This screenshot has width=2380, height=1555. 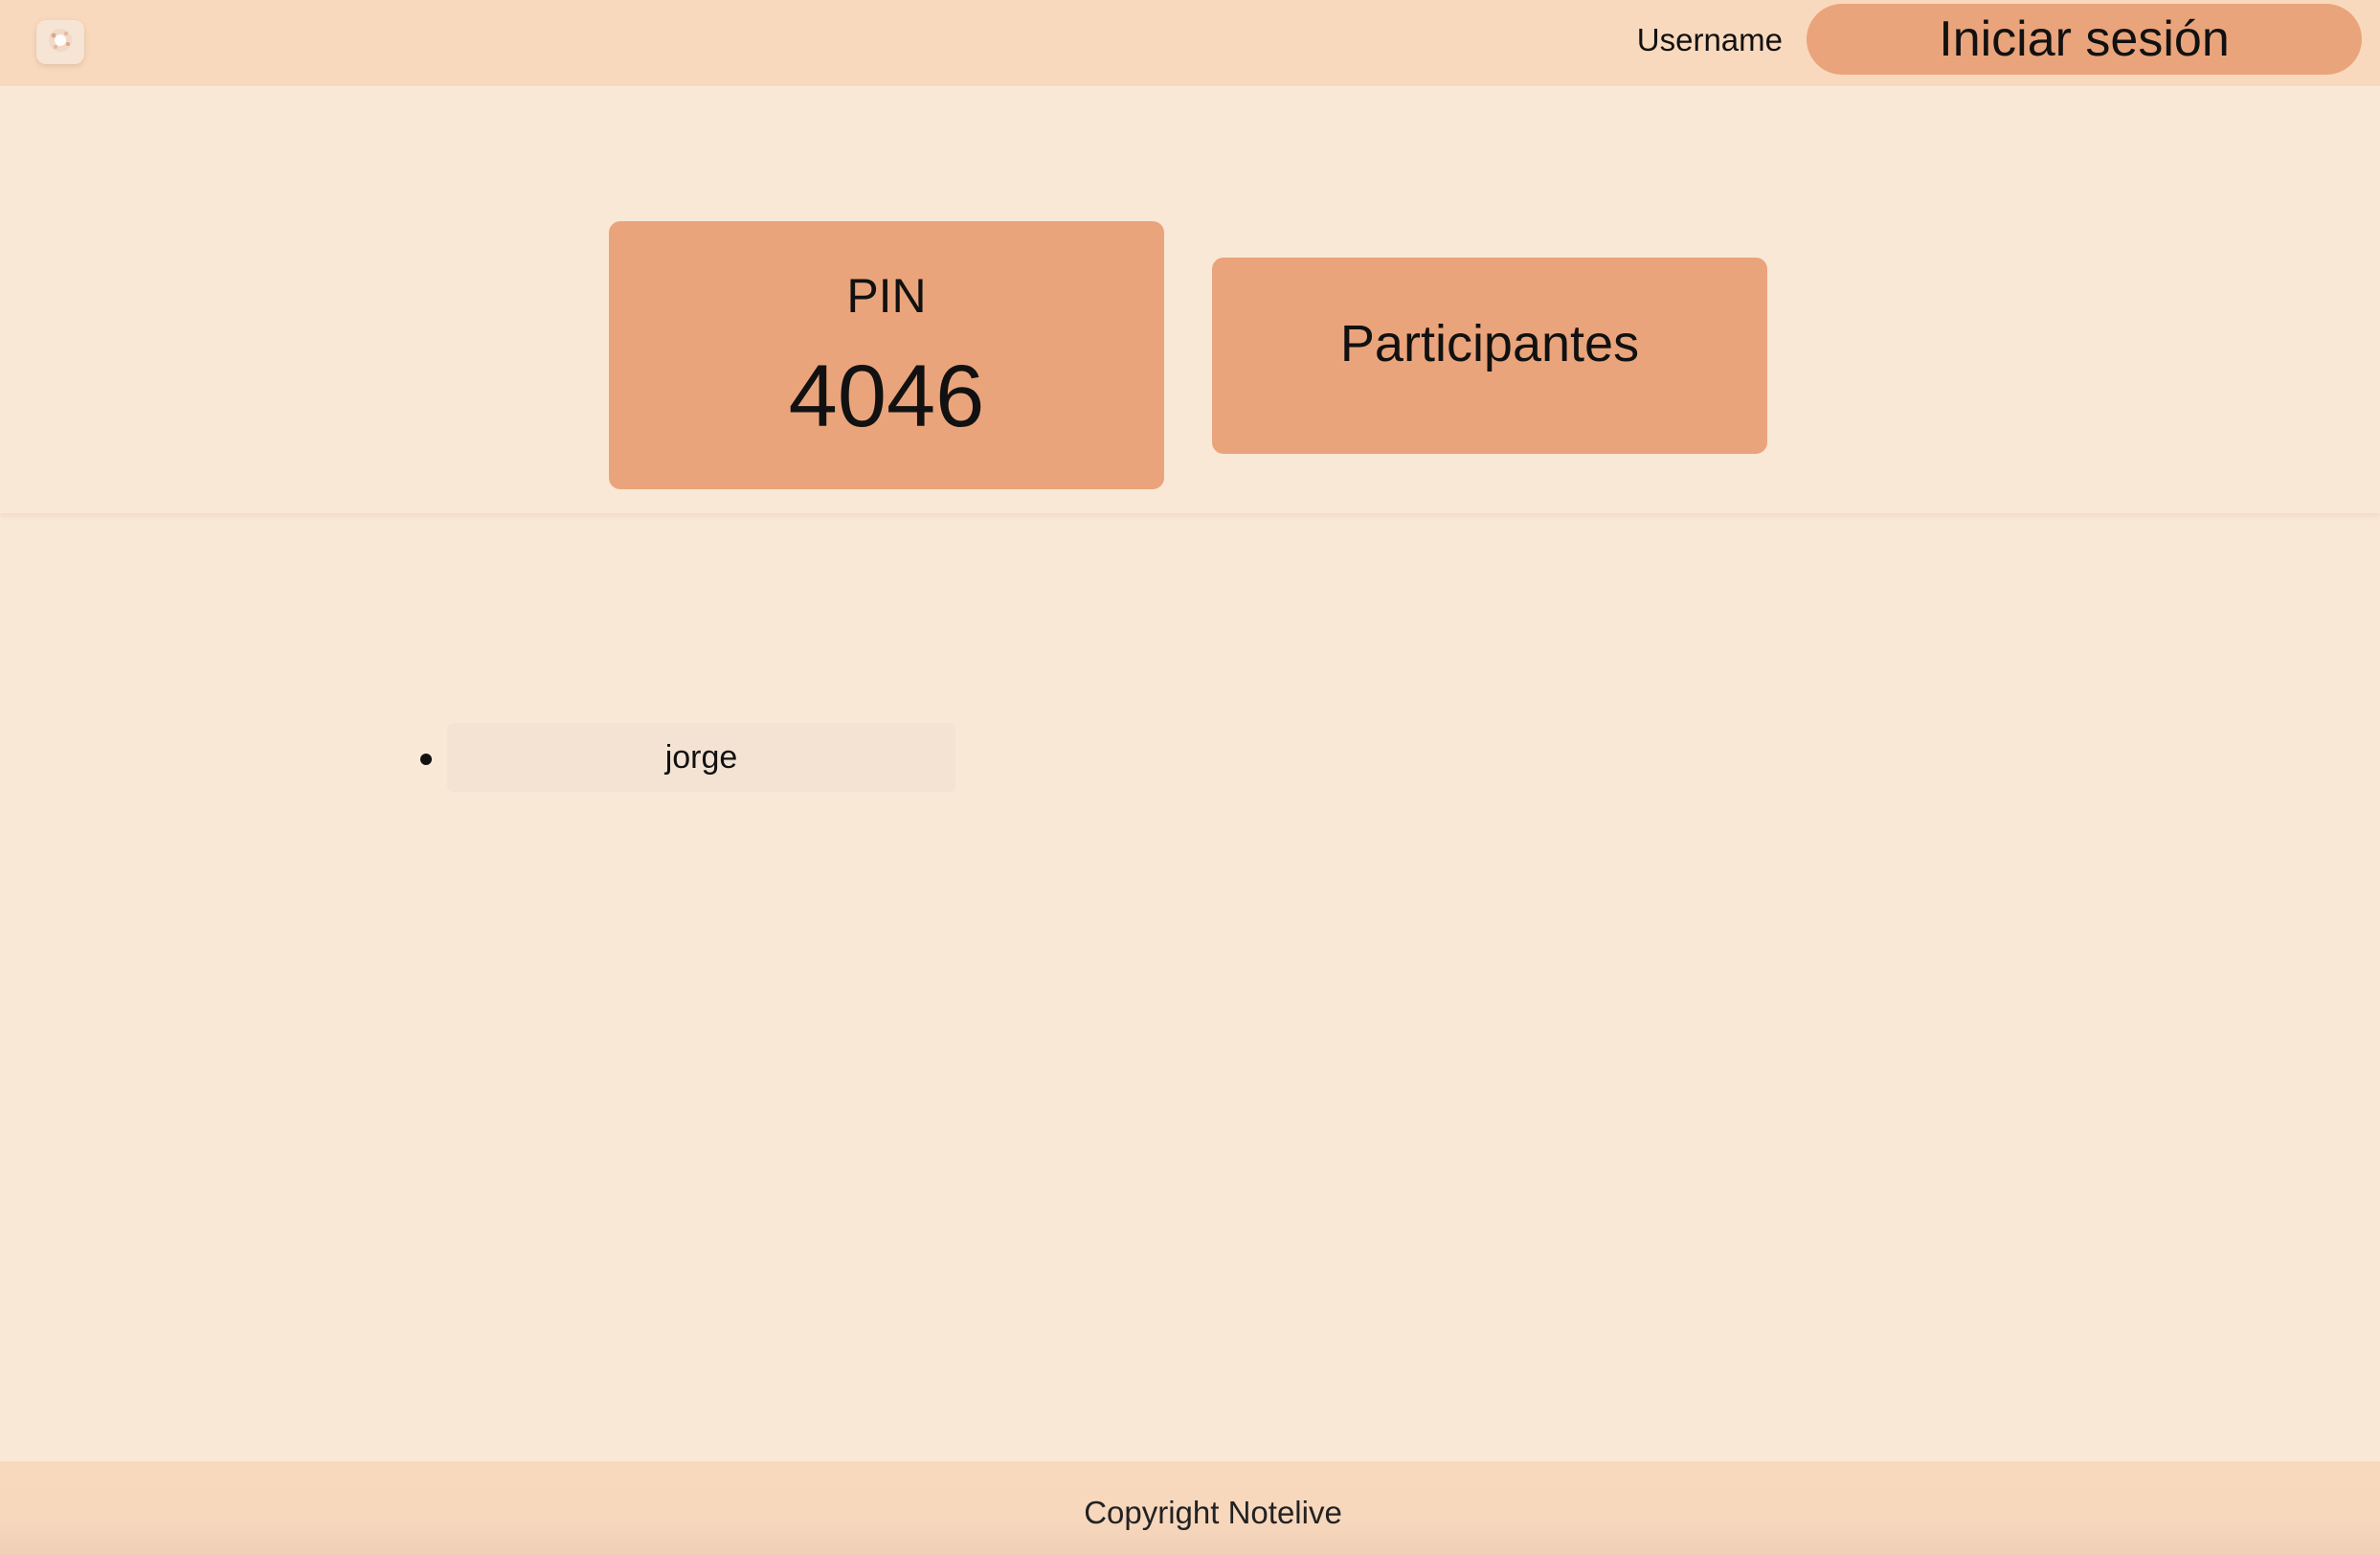 What do you see at coordinates (2085, 39) in the screenshot?
I see `login-button: Iniciar sesión` at bounding box center [2085, 39].